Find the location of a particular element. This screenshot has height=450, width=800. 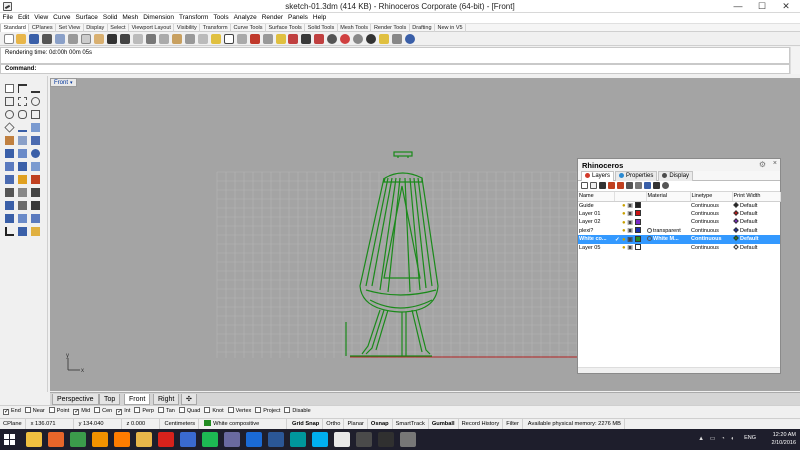

revolve-icon is located at coordinates (22, 153).